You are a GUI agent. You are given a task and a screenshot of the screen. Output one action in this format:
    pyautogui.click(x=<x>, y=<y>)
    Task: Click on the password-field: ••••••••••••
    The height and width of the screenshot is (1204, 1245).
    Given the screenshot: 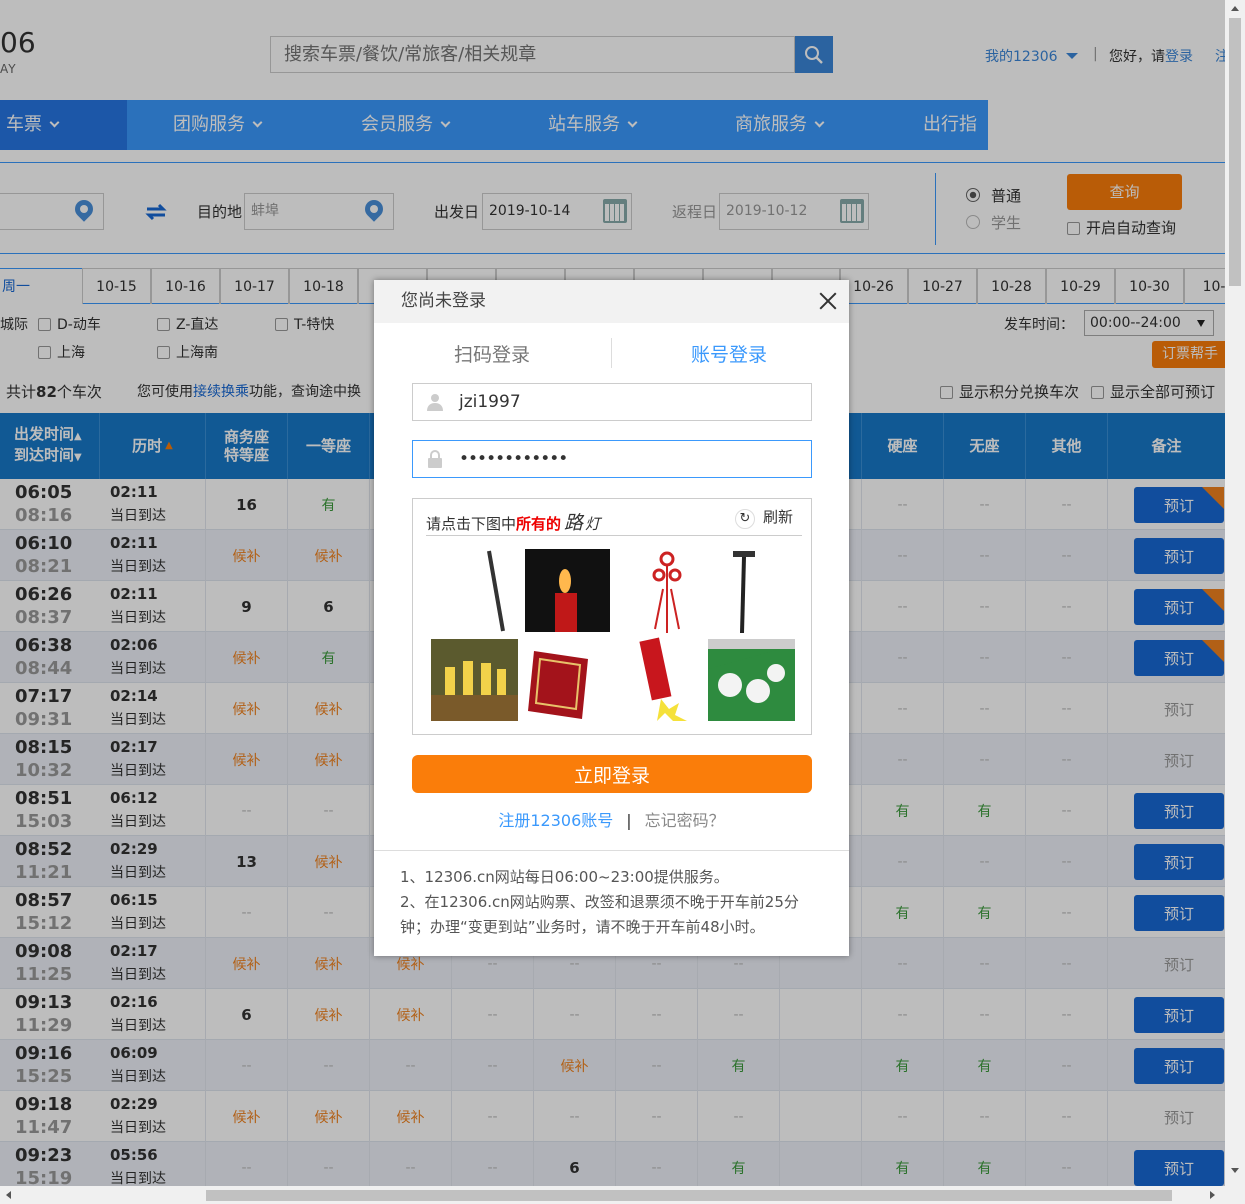 What is the action you would take?
    pyautogui.click(x=612, y=459)
    